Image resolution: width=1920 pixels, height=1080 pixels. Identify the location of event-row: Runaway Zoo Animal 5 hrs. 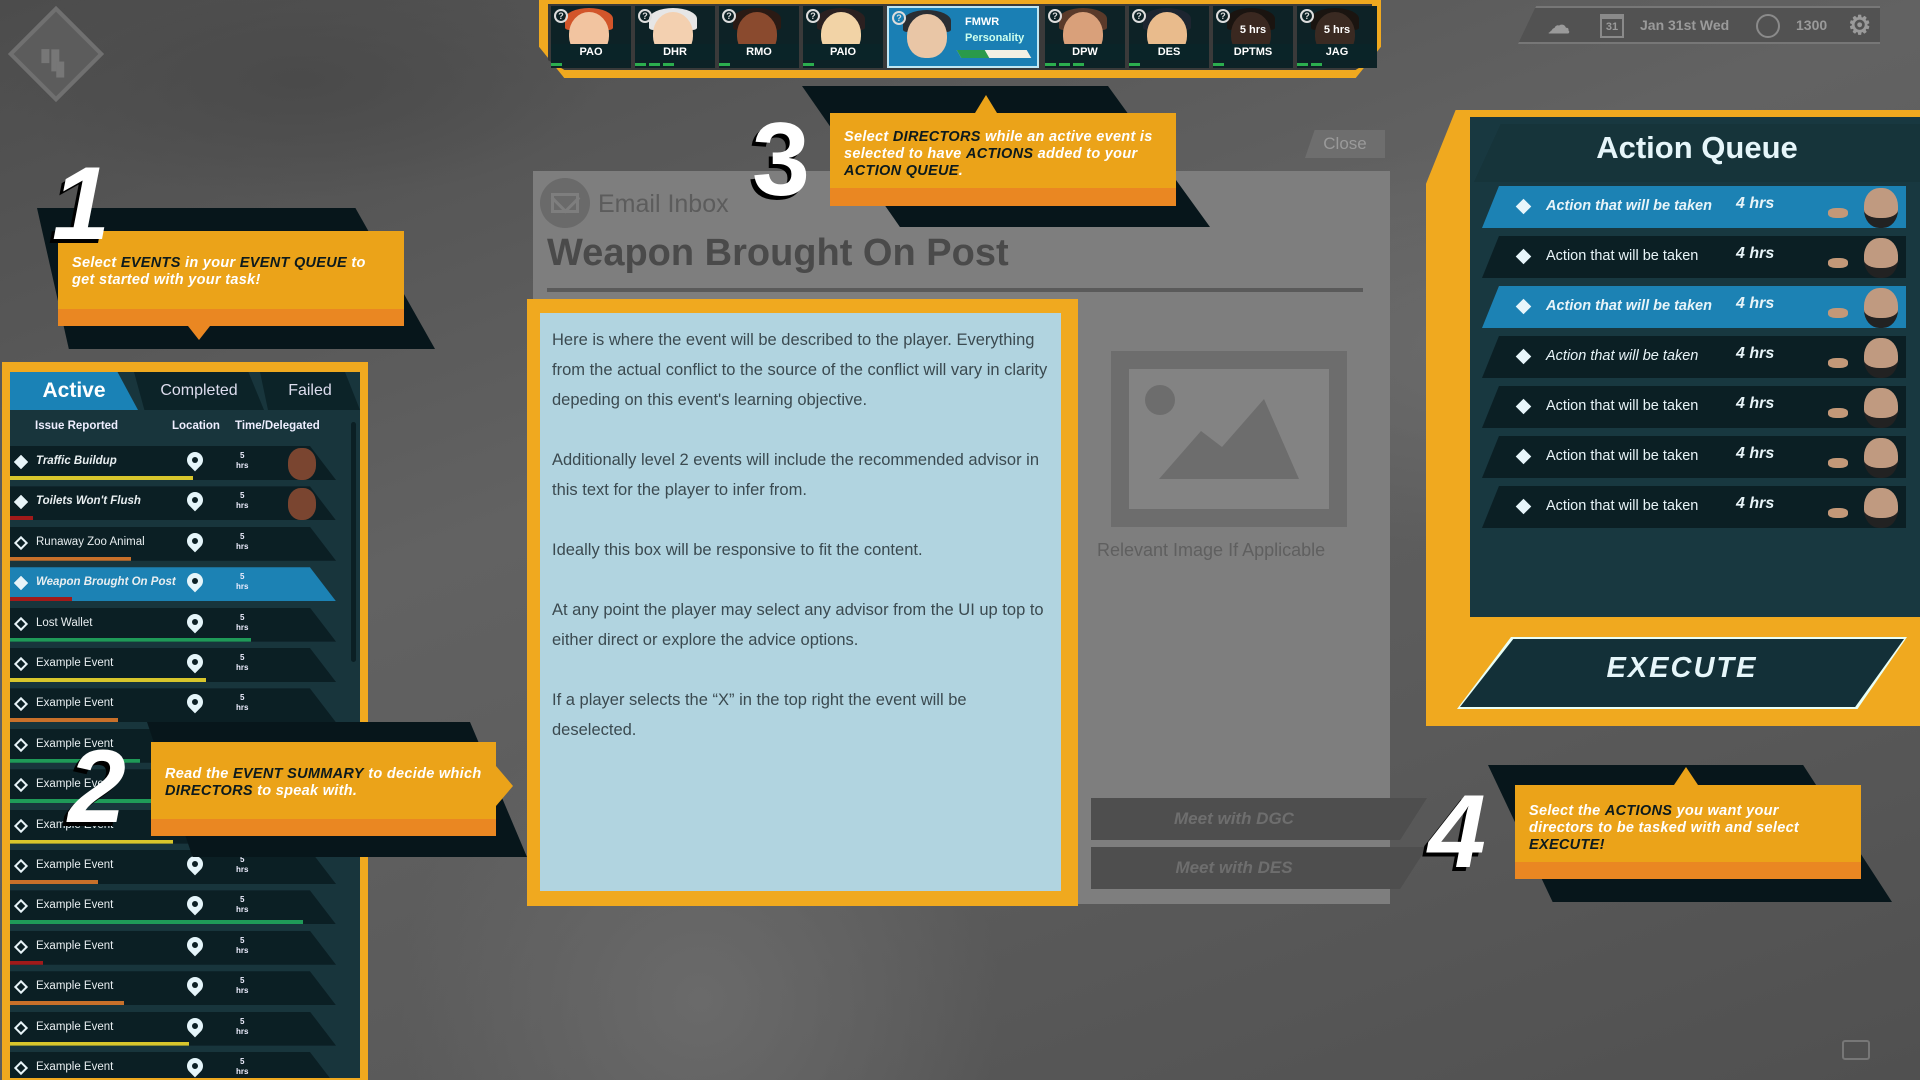
(173, 543).